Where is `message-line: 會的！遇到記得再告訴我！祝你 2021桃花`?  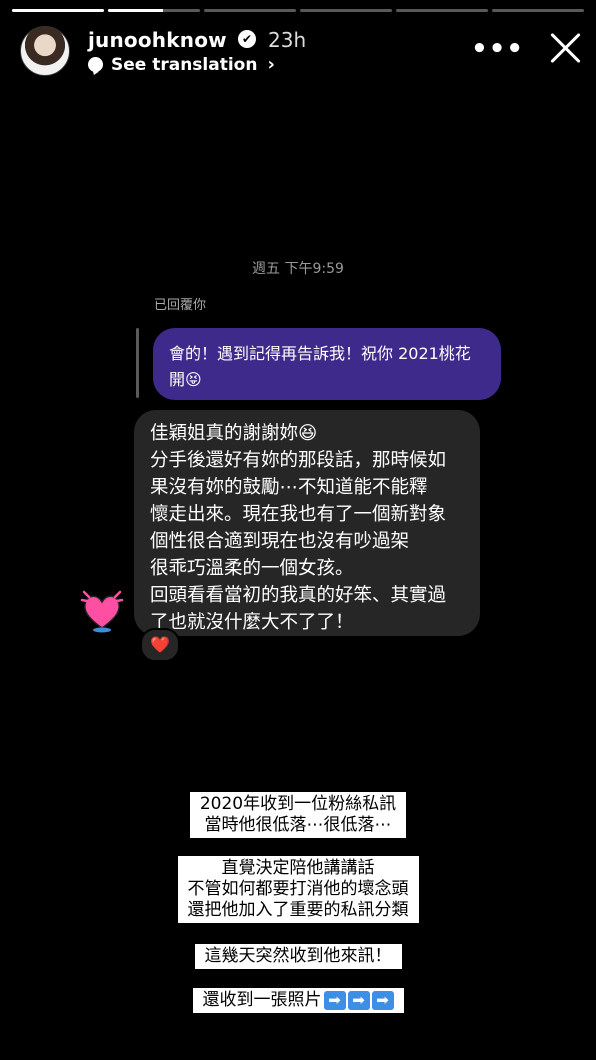
message-line: 會的！遇到記得再告訴我！祝你 2021桃花 is located at coordinates (320, 353).